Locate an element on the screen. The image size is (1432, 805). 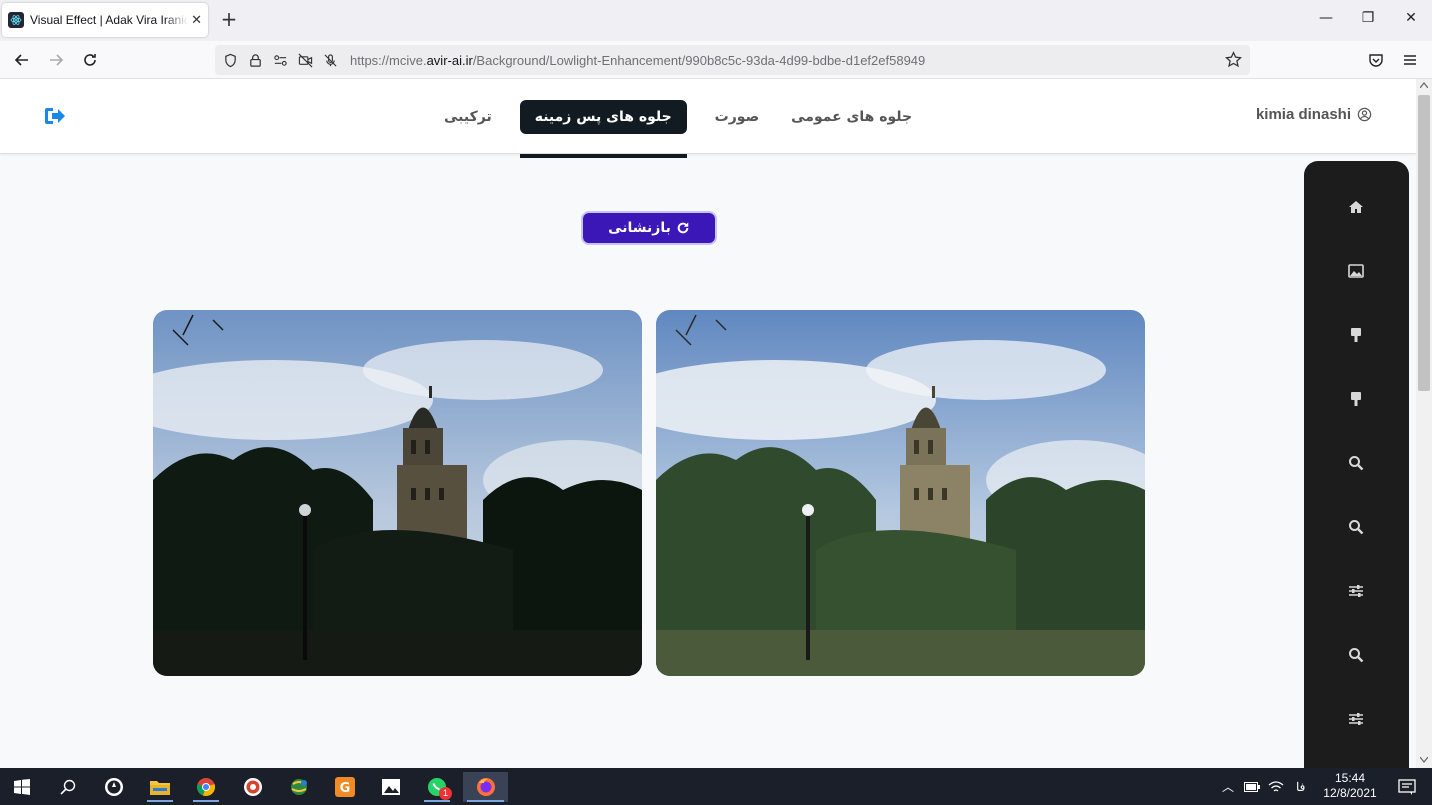
menu-hamburger-icon is located at coordinates (1410, 60).